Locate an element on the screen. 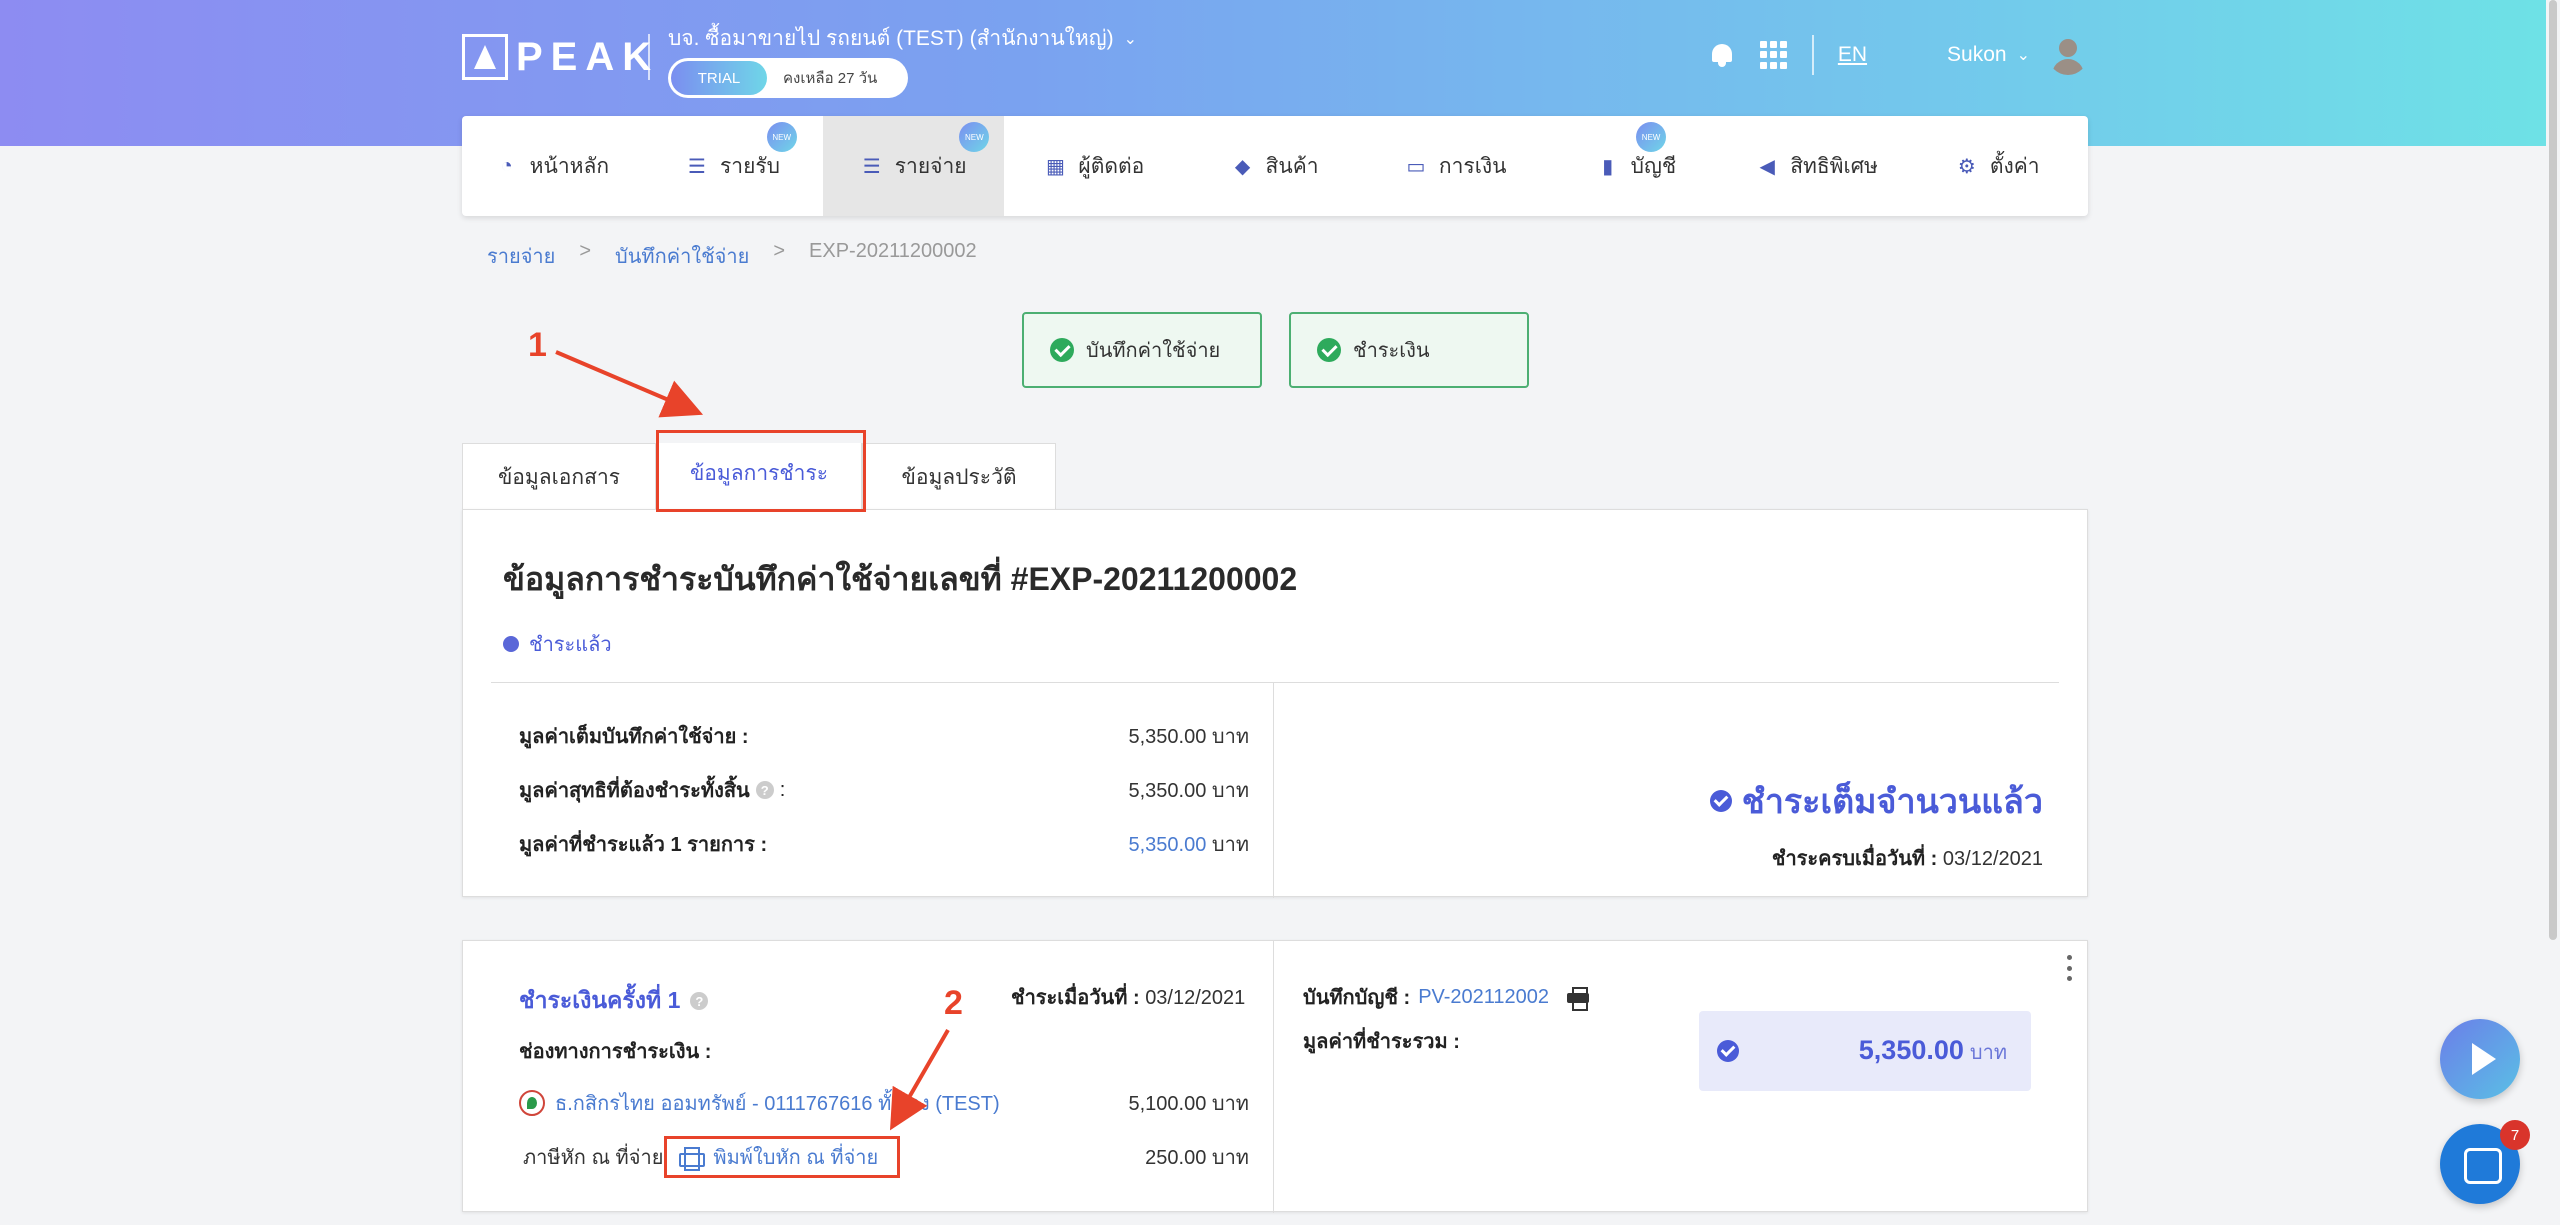  peak-logo: PEAK is located at coordinates (560, 57).